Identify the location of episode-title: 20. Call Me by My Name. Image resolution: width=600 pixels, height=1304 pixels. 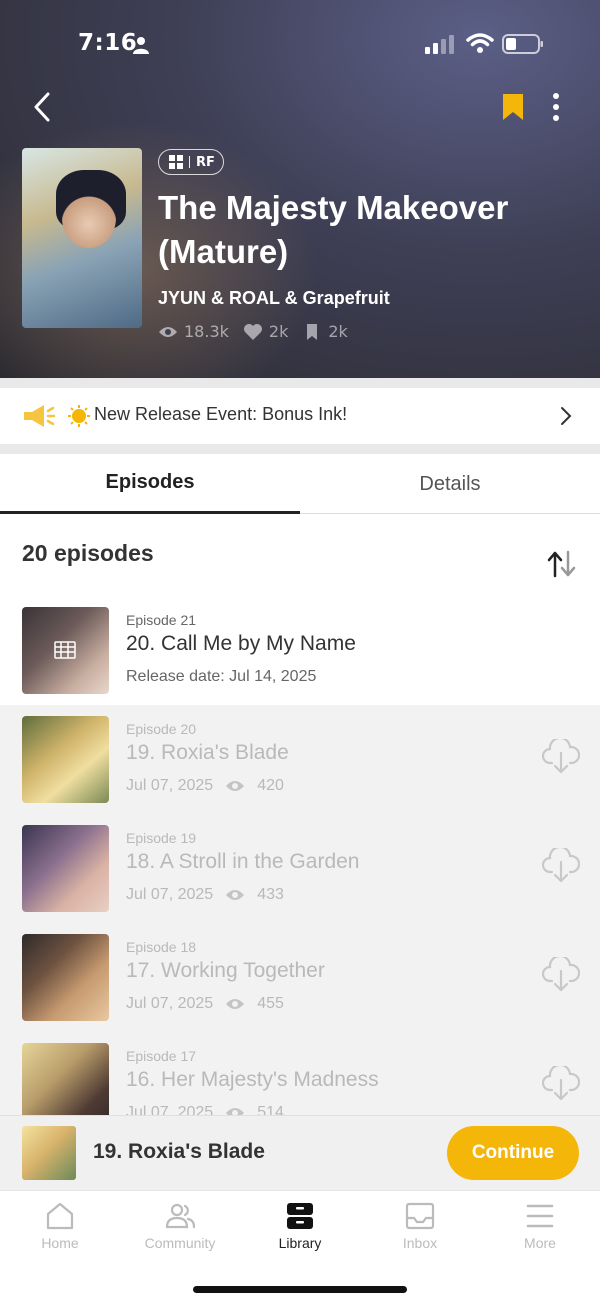
(241, 643).